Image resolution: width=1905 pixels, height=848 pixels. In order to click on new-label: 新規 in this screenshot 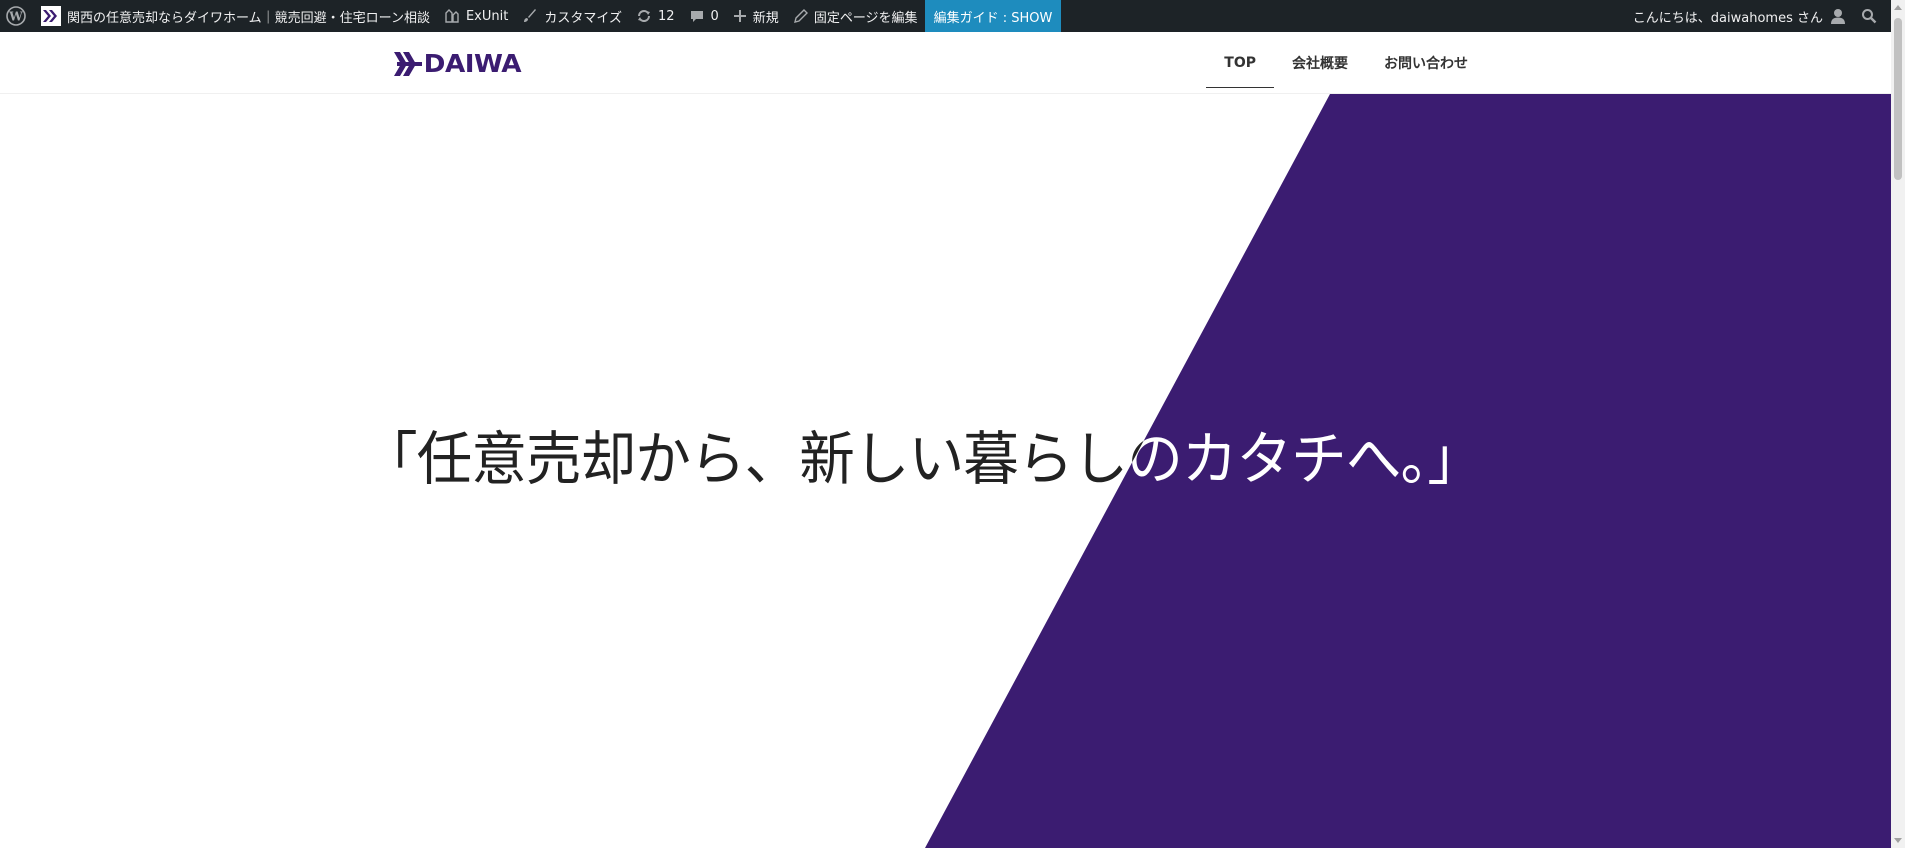, I will do `click(765, 18)`.